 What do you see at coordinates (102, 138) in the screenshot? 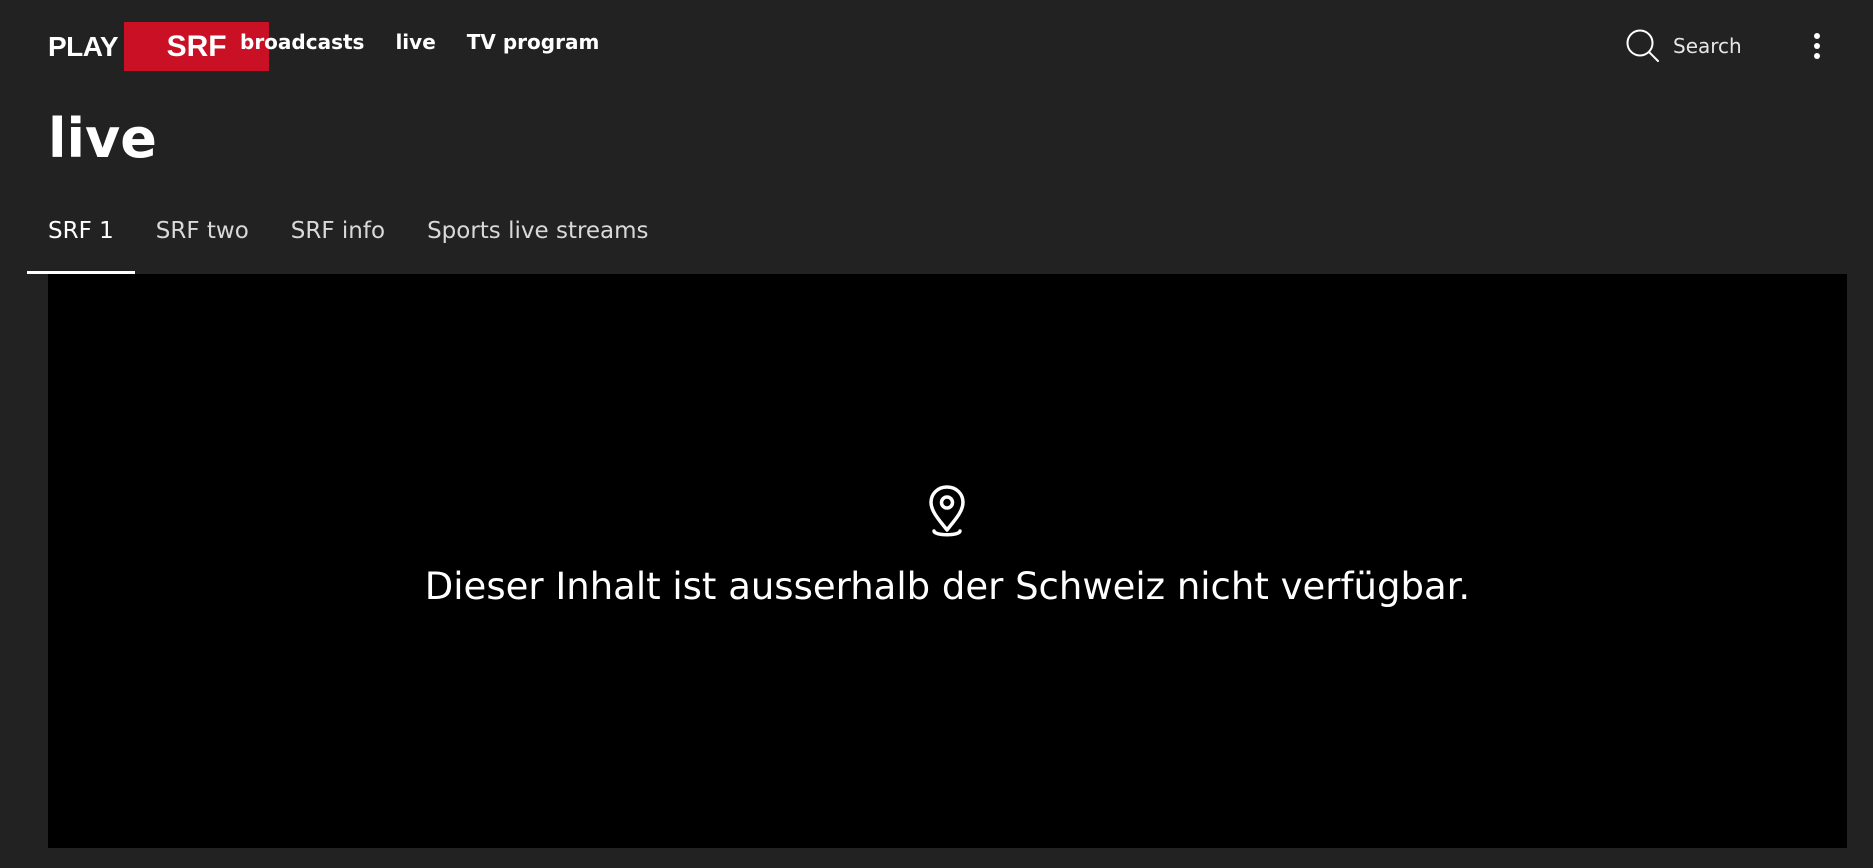
I see `page-title: live` at bounding box center [102, 138].